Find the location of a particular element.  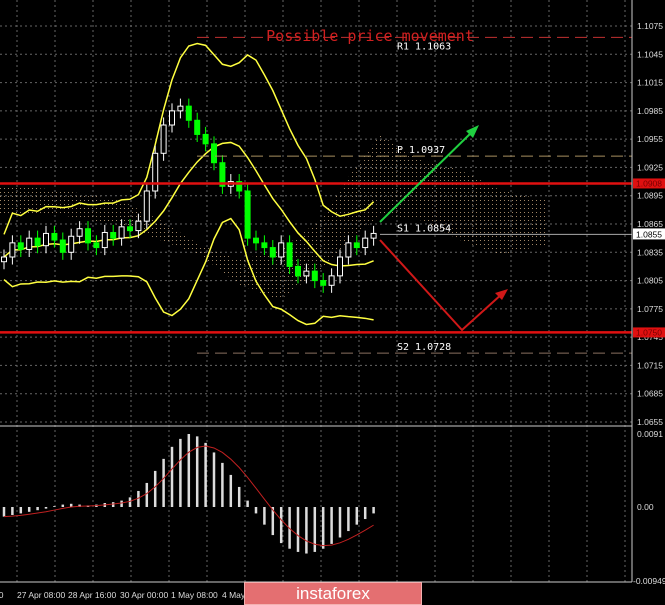

price-tick: 1.0895 is located at coordinates (650, 196).